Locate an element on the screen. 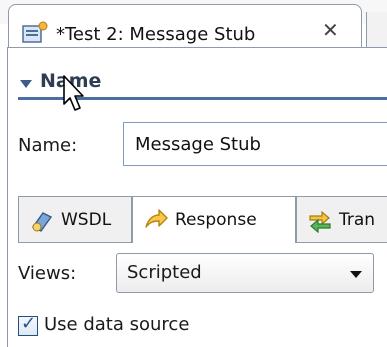 Image resolution: width=387 pixels, height=347 pixels. collapse-triangle-icon is located at coordinates (26, 84).